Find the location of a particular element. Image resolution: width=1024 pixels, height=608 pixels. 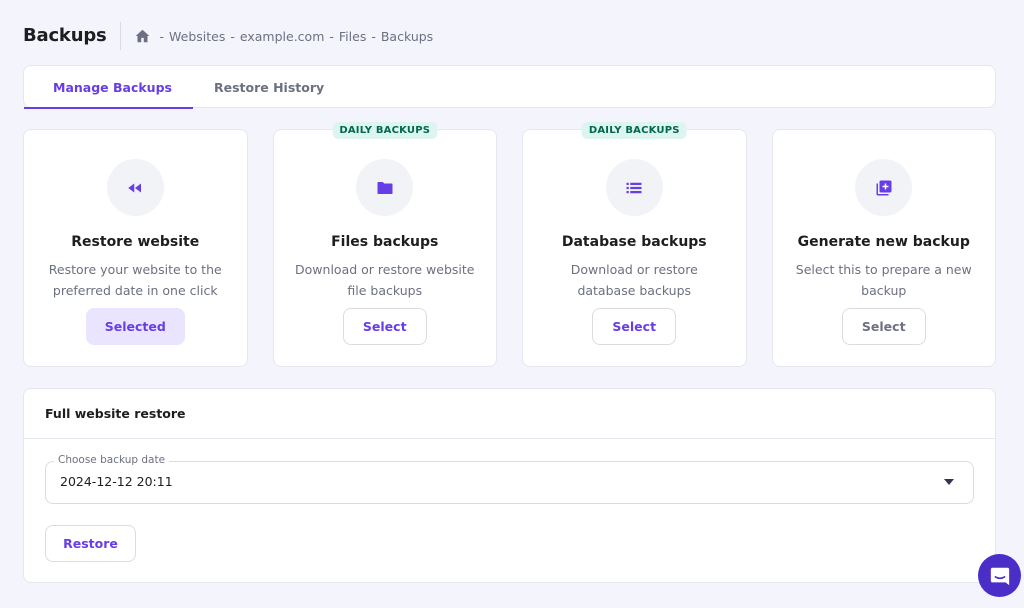

backup-date-value: 2024-12-12 20:11 is located at coordinates (116, 481).